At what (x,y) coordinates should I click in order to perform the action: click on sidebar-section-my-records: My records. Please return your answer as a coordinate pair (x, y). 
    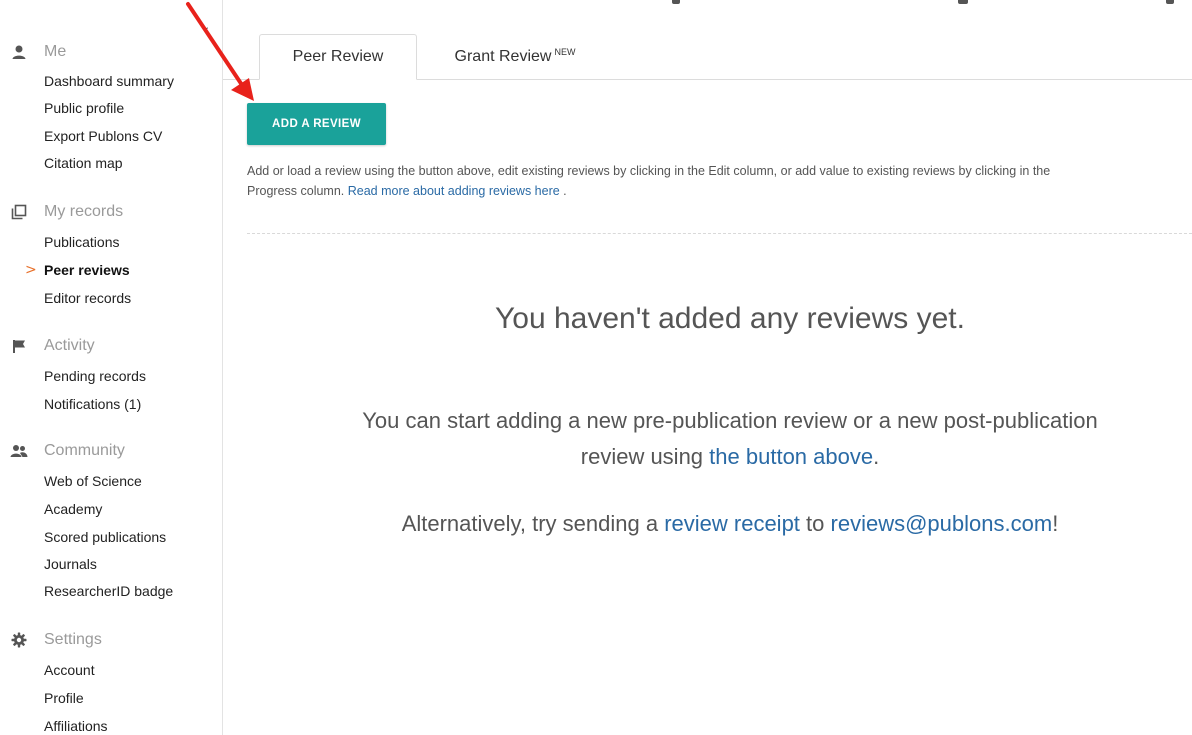
    Looking at the image, I should click on (66, 212).